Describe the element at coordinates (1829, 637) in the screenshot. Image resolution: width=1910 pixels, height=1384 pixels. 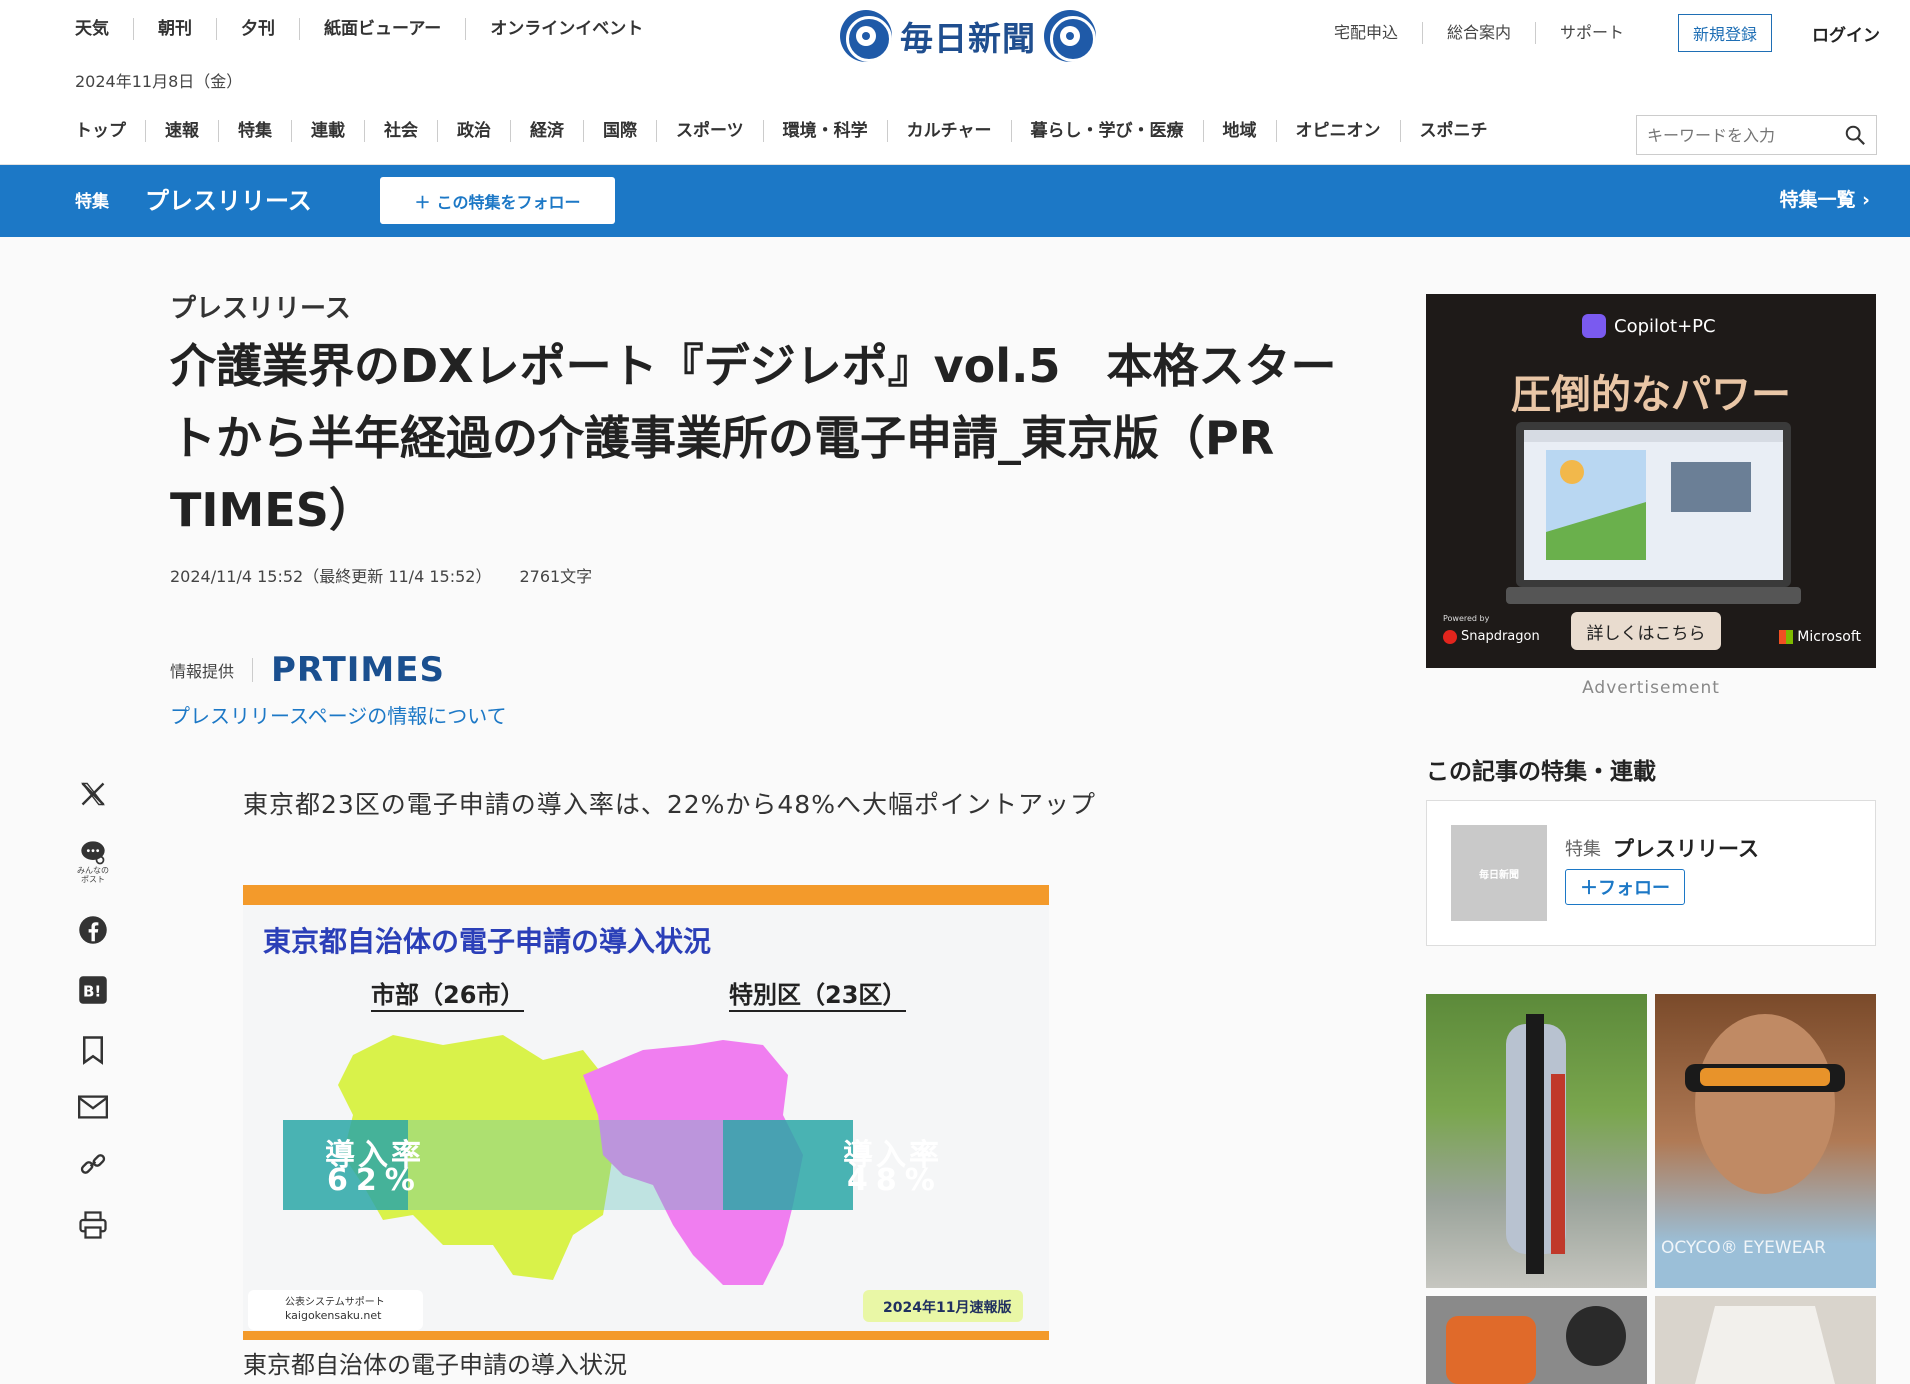
I see `ad-partner2: Microsoft` at that location.